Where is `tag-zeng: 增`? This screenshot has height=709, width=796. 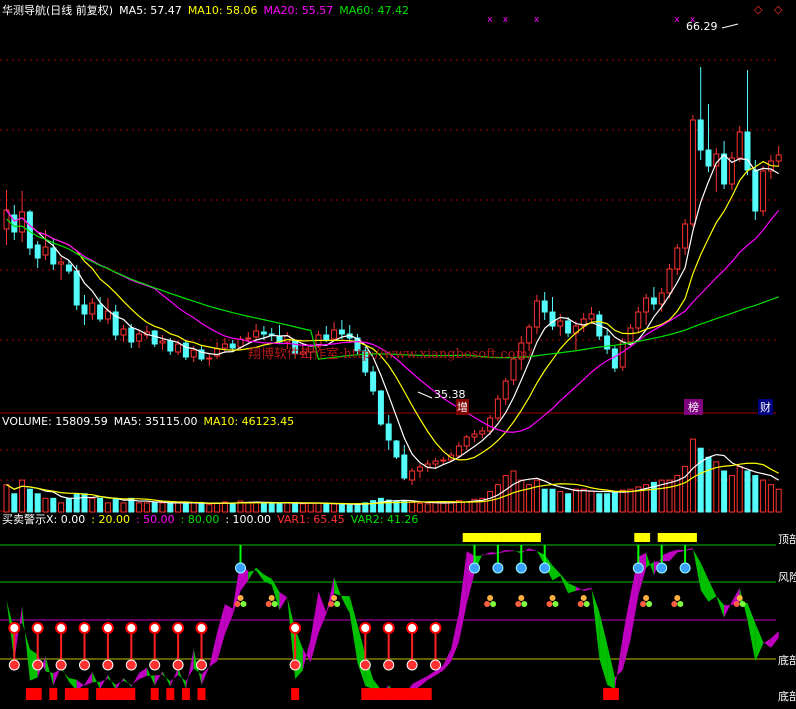 tag-zeng: 增 is located at coordinates (462, 407).